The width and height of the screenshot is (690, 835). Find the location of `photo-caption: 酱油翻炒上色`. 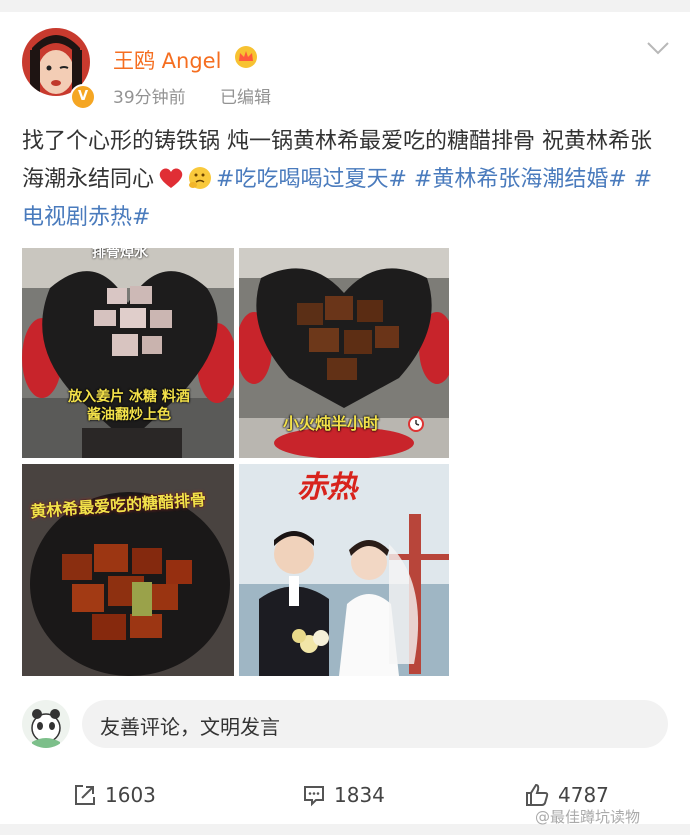

photo-caption: 酱油翻炒上色 is located at coordinates (129, 415).